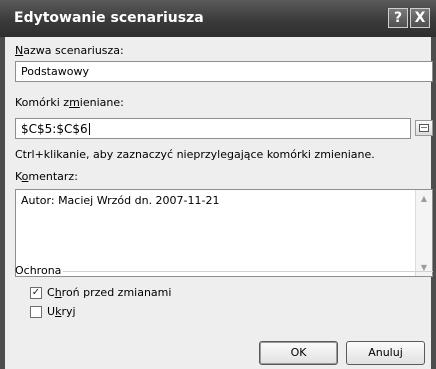 The height and width of the screenshot is (369, 436). Describe the element at coordinates (298, 353) in the screenshot. I see `ok-button: OK` at that location.